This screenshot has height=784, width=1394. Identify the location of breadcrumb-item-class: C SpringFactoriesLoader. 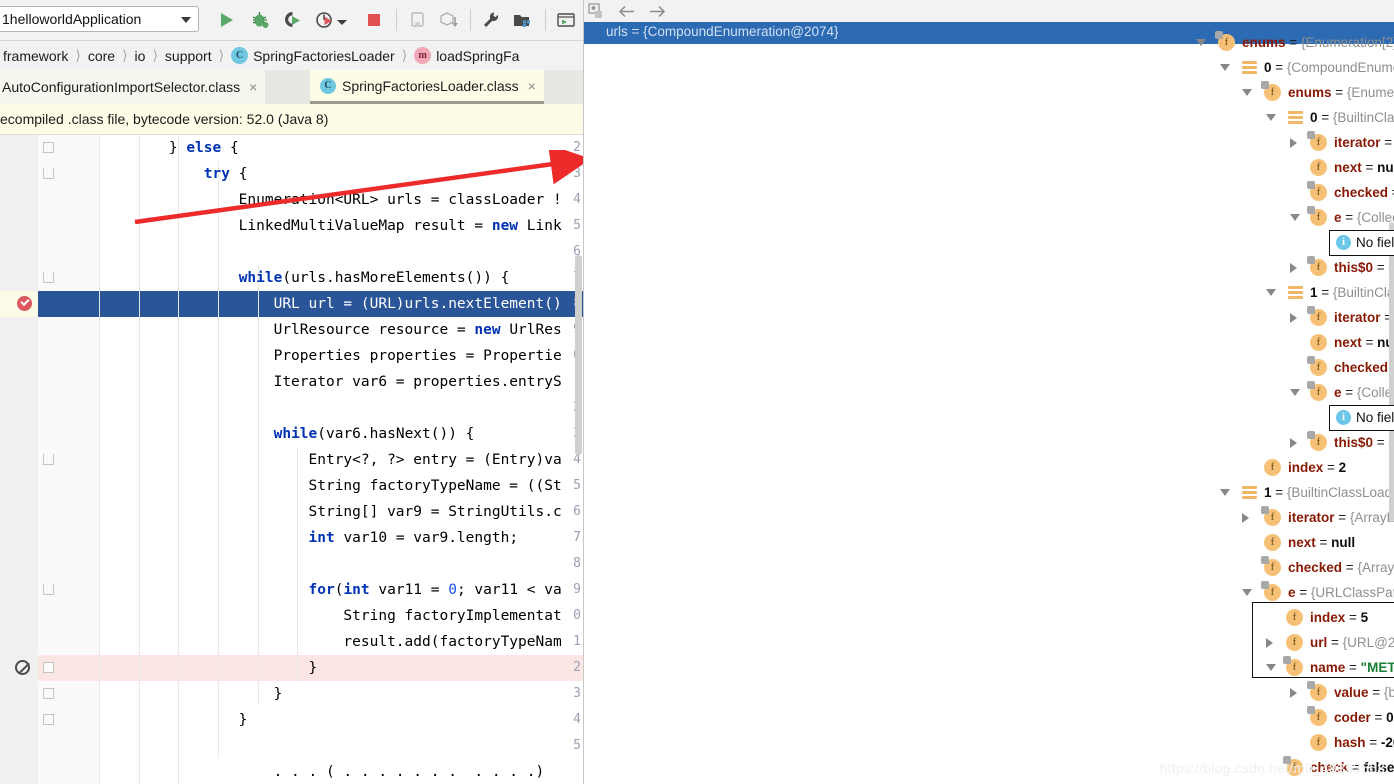
(313, 55).